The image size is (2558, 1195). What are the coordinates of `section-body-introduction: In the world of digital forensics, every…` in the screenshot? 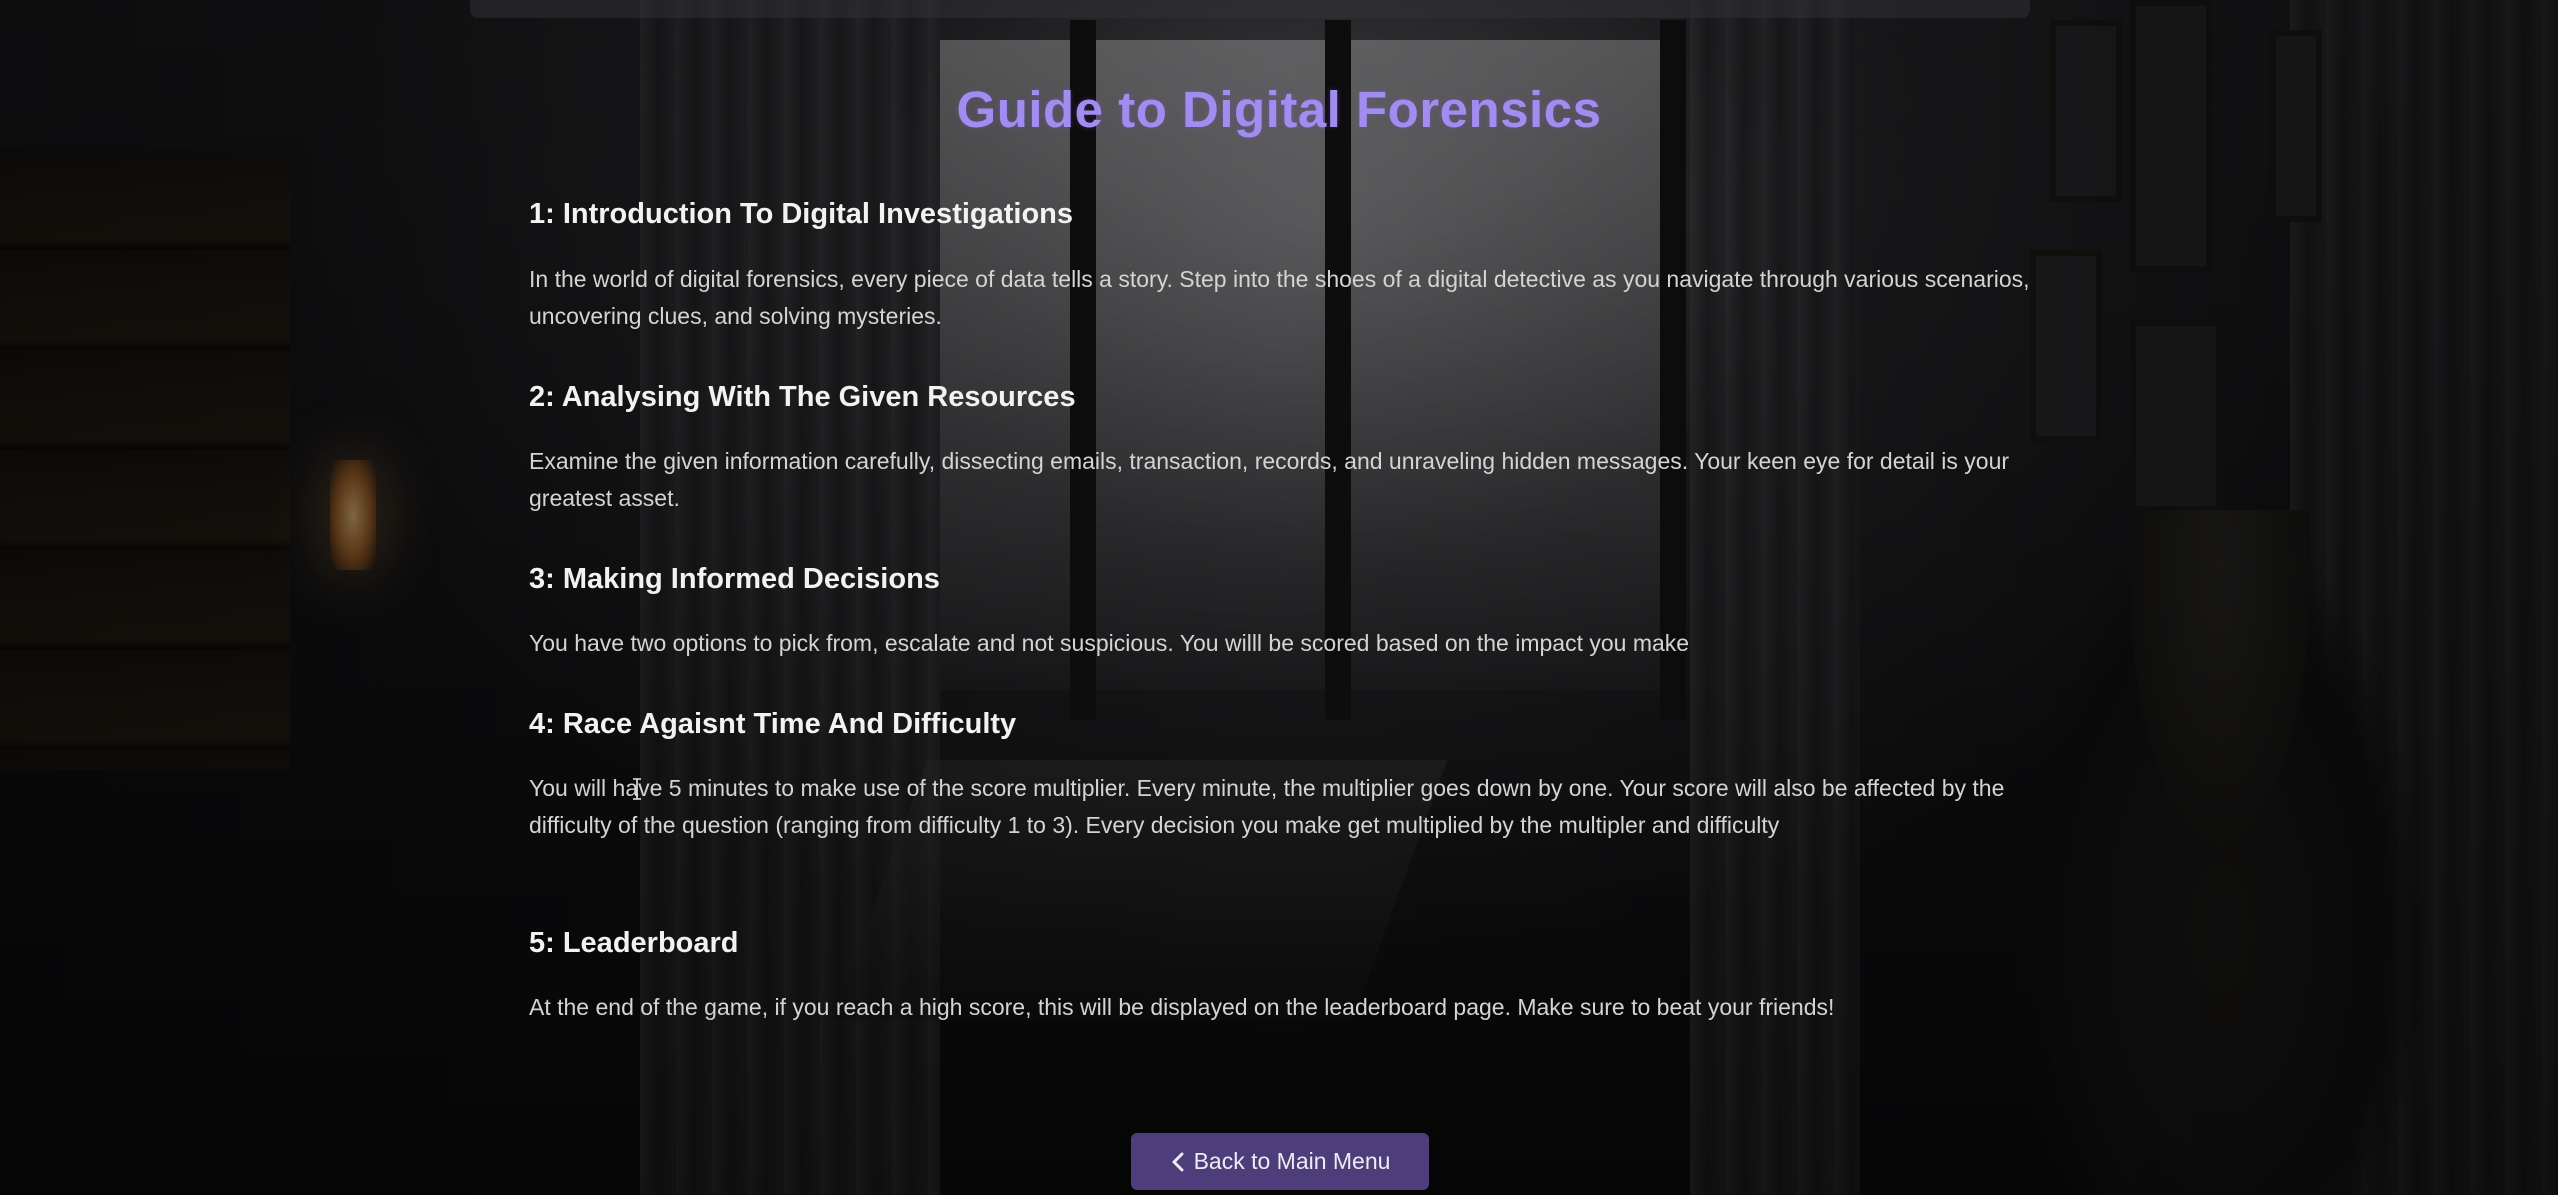 It's located at (1279, 297).